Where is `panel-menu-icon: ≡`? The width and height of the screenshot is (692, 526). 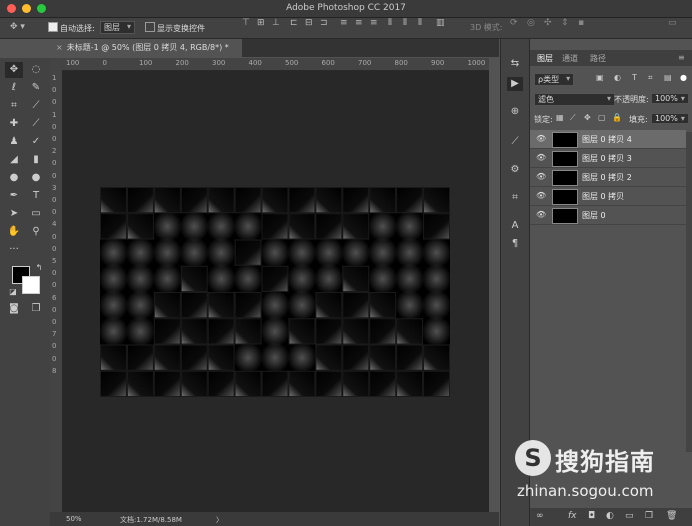 panel-menu-icon: ≡ is located at coordinates (681, 57).